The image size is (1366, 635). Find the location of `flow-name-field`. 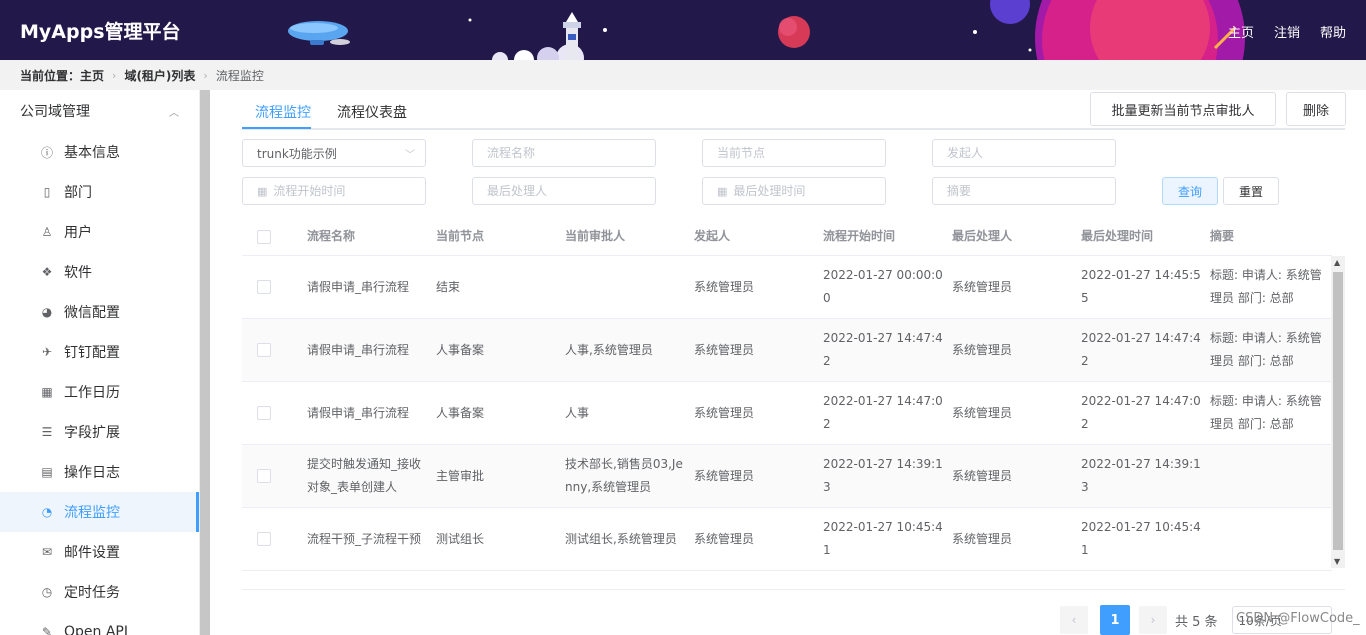

flow-name-field is located at coordinates (571, 153).